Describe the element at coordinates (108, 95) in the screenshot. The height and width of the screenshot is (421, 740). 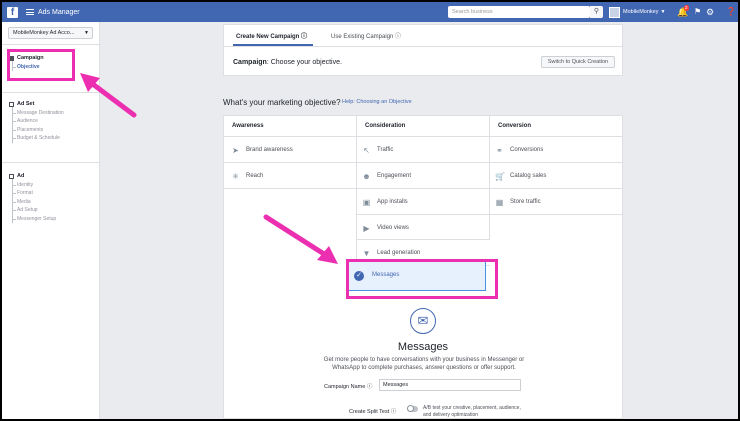
I see `annotation-arrow-campaign` at that location.